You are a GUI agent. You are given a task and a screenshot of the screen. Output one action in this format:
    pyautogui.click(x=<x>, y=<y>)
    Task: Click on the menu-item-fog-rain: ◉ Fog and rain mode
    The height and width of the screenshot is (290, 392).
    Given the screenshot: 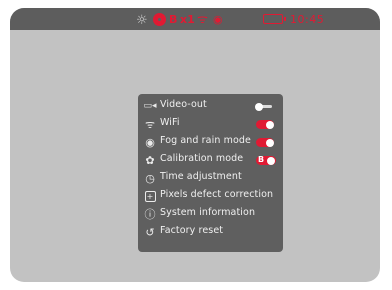 What is the action you would take?
    pyautogui.click(x=210, y=142)
    